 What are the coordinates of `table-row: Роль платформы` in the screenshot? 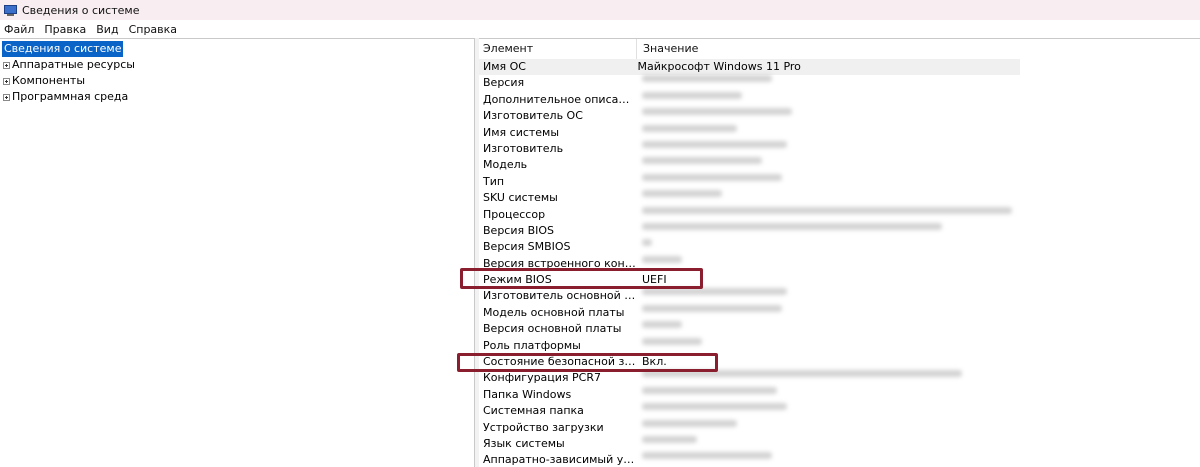 It's located at (839, 345).